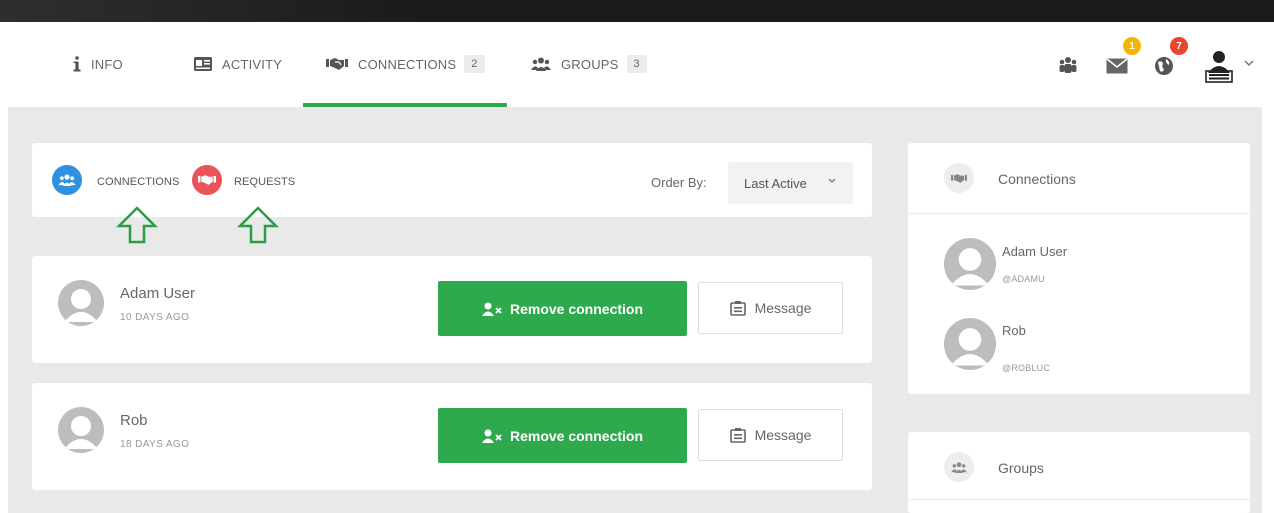 Image resolution: width=1274 pixels, height=513 pixels. I want to click on info-icon, so click(77, 64).